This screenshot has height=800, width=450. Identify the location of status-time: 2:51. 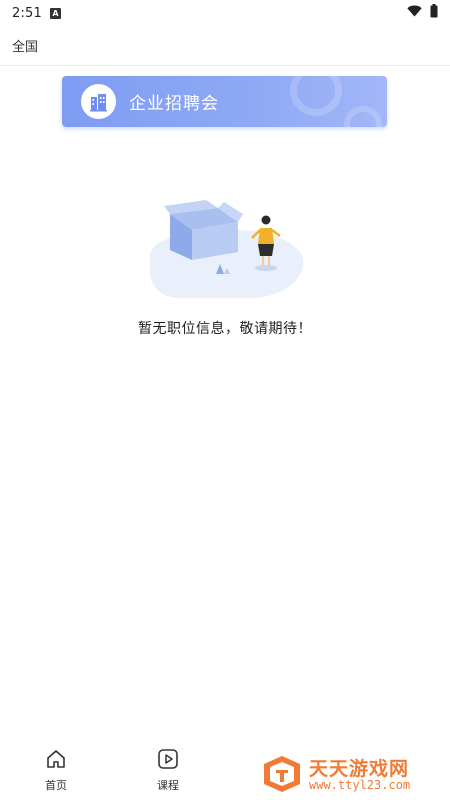
(27, 13).